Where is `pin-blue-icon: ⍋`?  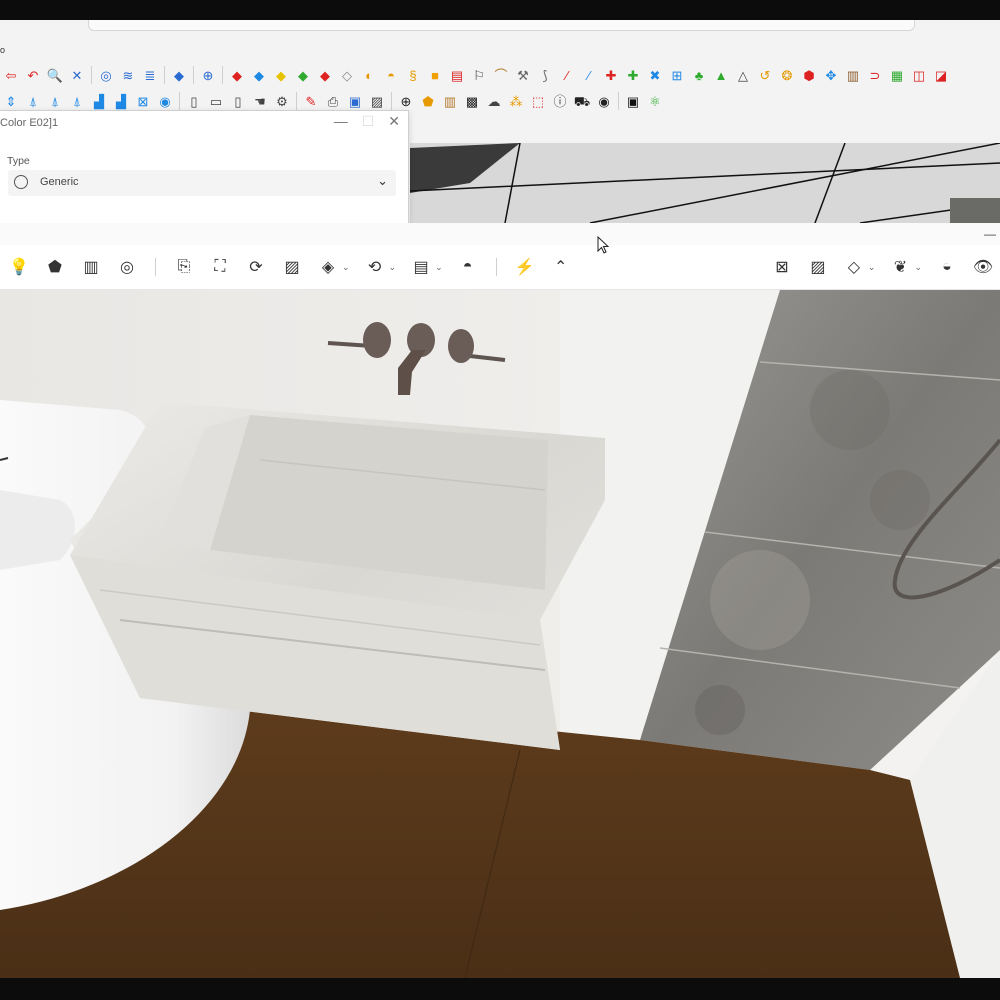
pin-blue-icon: ⍋ is located at coordinates (55, 101).